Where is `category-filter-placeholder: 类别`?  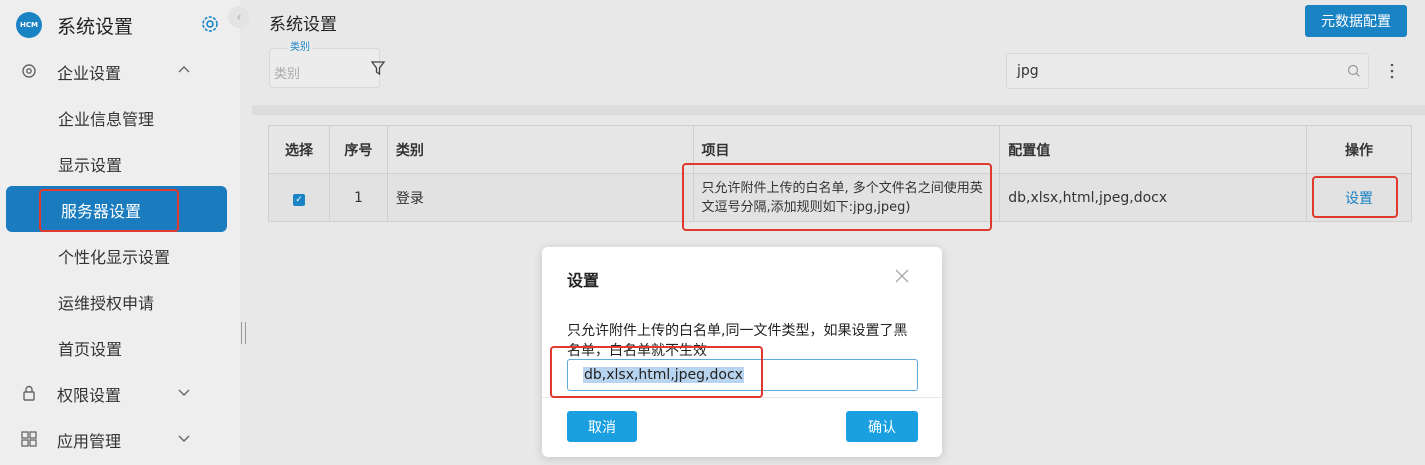
category-filter-placeholder: 类别 is located at coordinates (287, 74).